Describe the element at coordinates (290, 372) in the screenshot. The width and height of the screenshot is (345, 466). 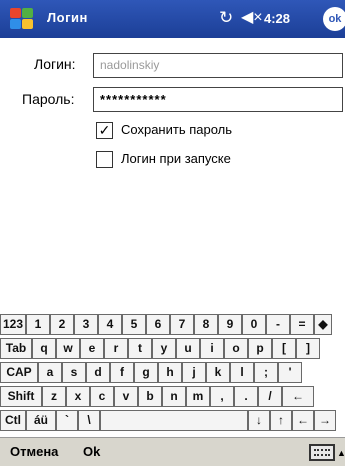
I see `key-': '` at that location.